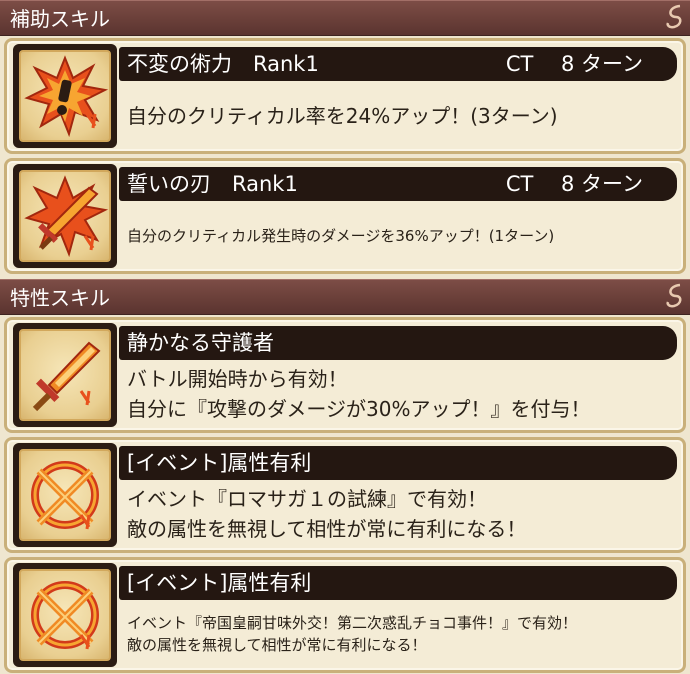 The image size is (690, 674). What do you see at coordinates (341, 236) in the screenshot?
I see `skill-description: 自分のクリティカル発生時のダメージを36%アップ！(1ターン)` at bounding box center [341, 236].